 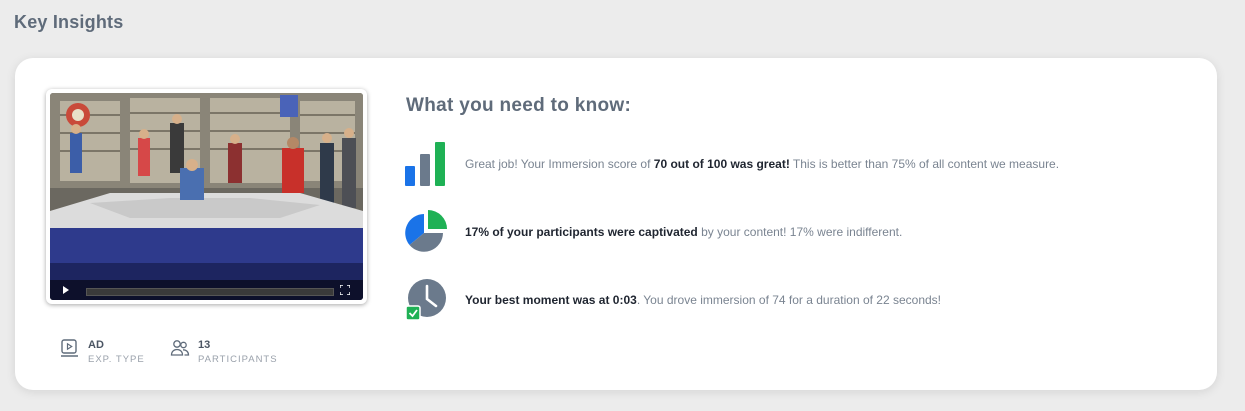 I want to click on bar-chart-icon, so click(x=425, y=164).